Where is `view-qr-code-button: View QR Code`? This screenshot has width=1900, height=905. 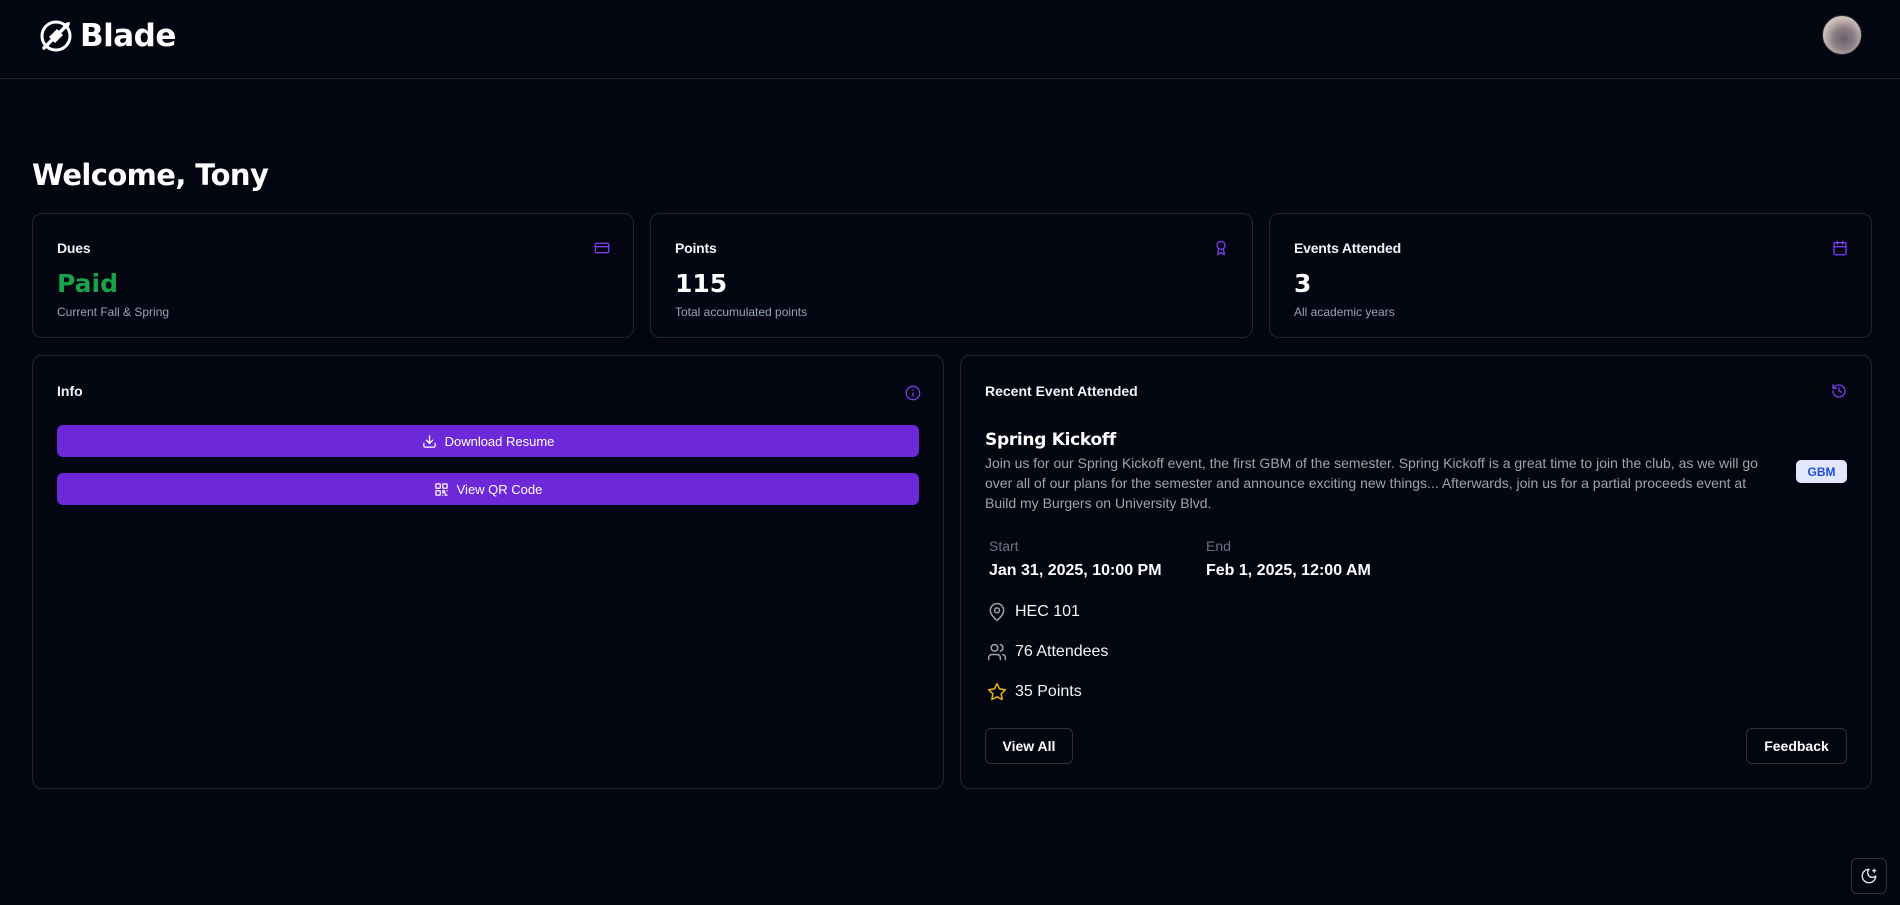 view-qr-code-button: View QR Code is located at coordinates (488, 489).